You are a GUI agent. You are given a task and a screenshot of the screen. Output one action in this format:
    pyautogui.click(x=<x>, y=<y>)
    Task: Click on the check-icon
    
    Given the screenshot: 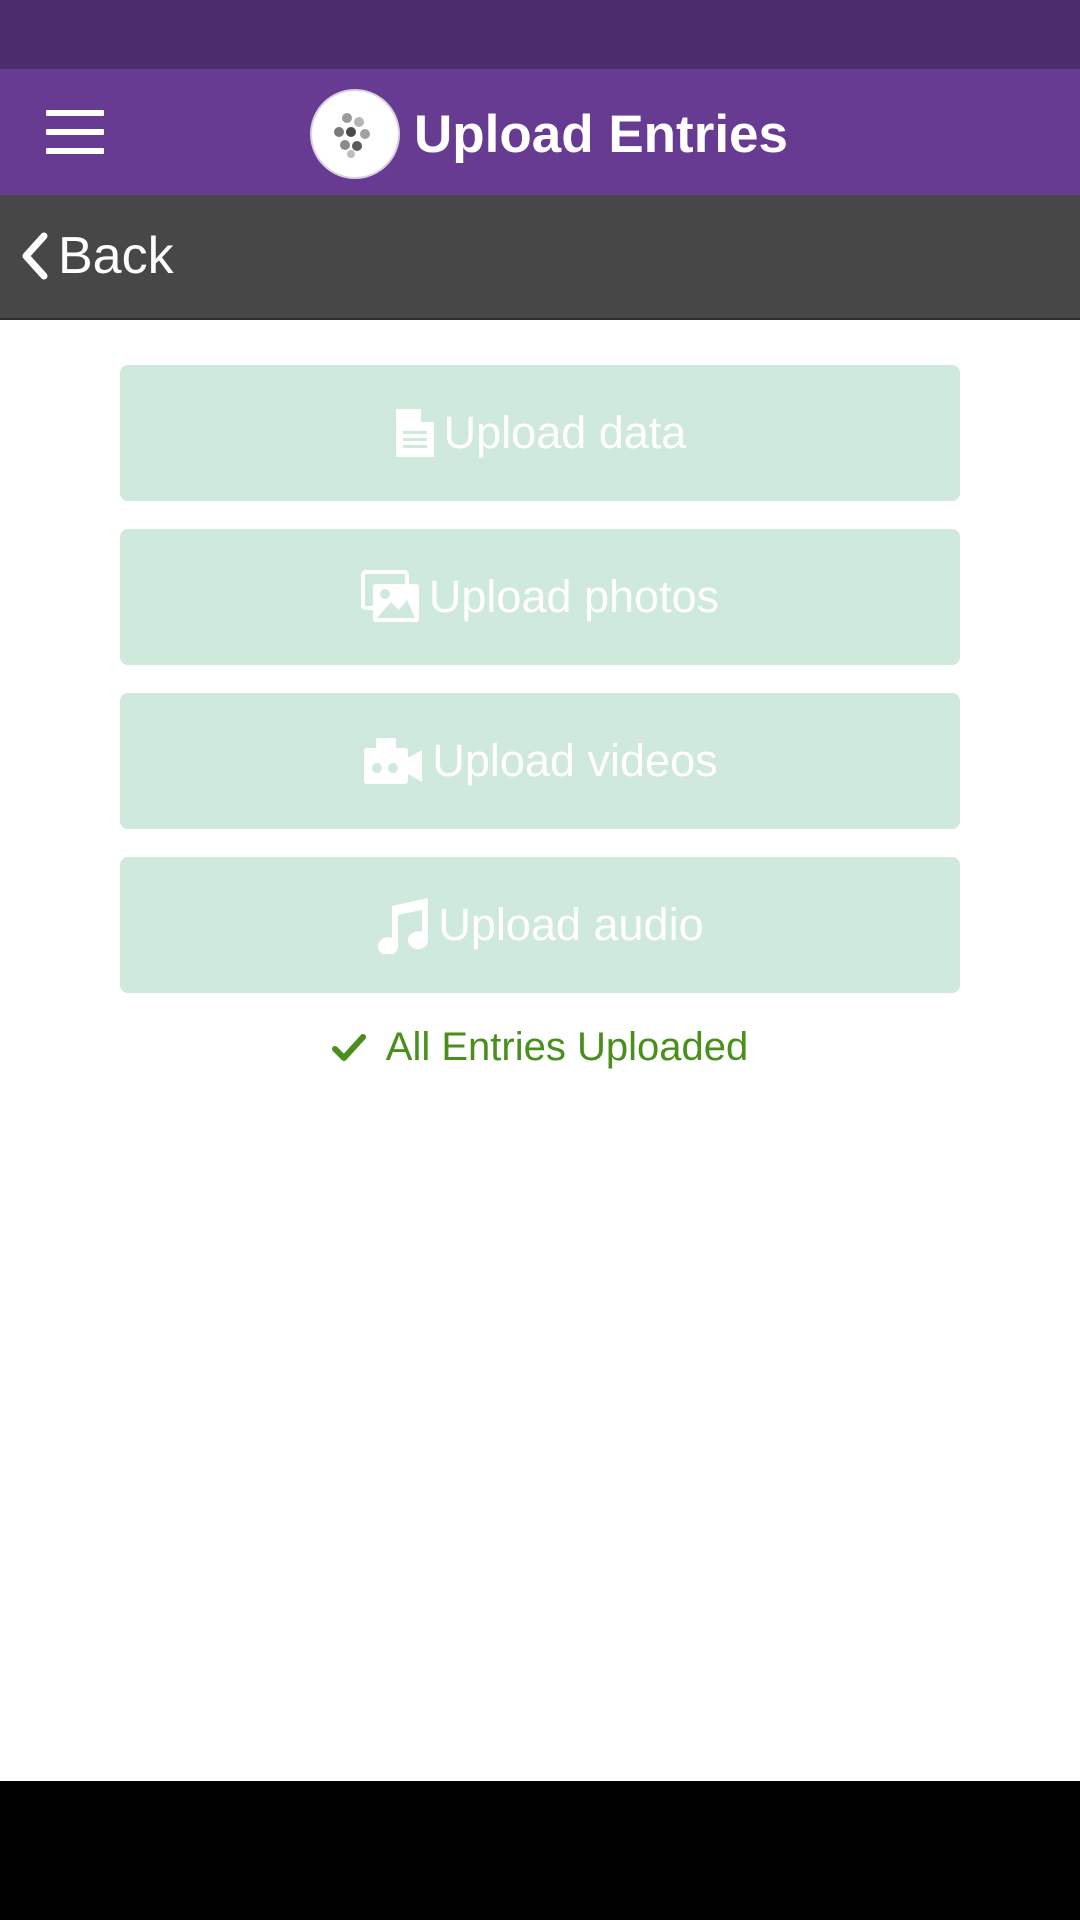 What is the action you would take?
    pyautogui.click(x=348, y=1048)
    